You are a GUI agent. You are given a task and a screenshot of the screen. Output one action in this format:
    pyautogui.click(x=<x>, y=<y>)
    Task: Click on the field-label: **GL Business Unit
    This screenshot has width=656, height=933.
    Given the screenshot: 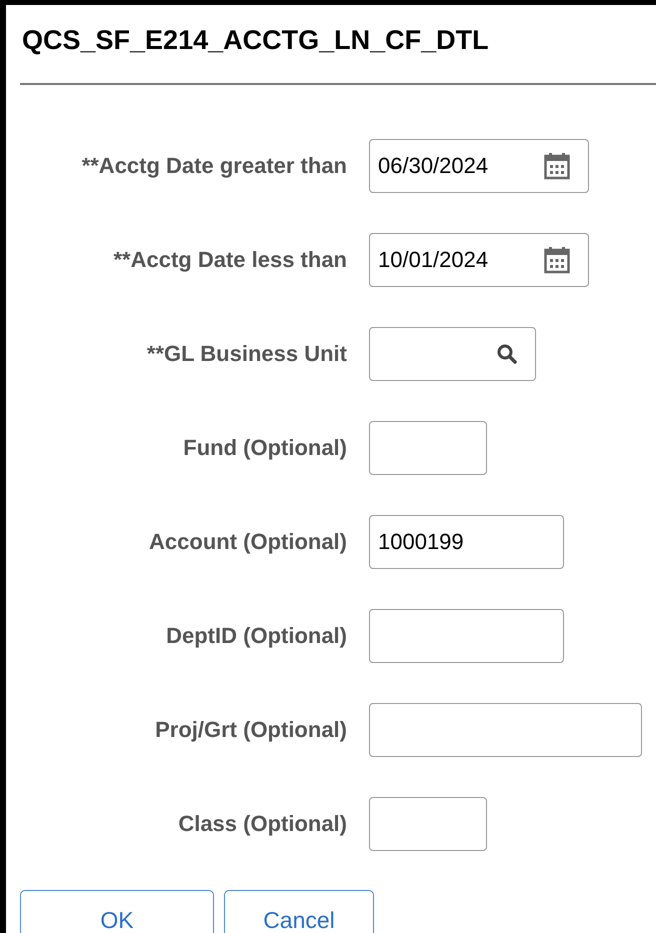 What is the action you would take?
    pyautogui.click(x=246, y=354)
    